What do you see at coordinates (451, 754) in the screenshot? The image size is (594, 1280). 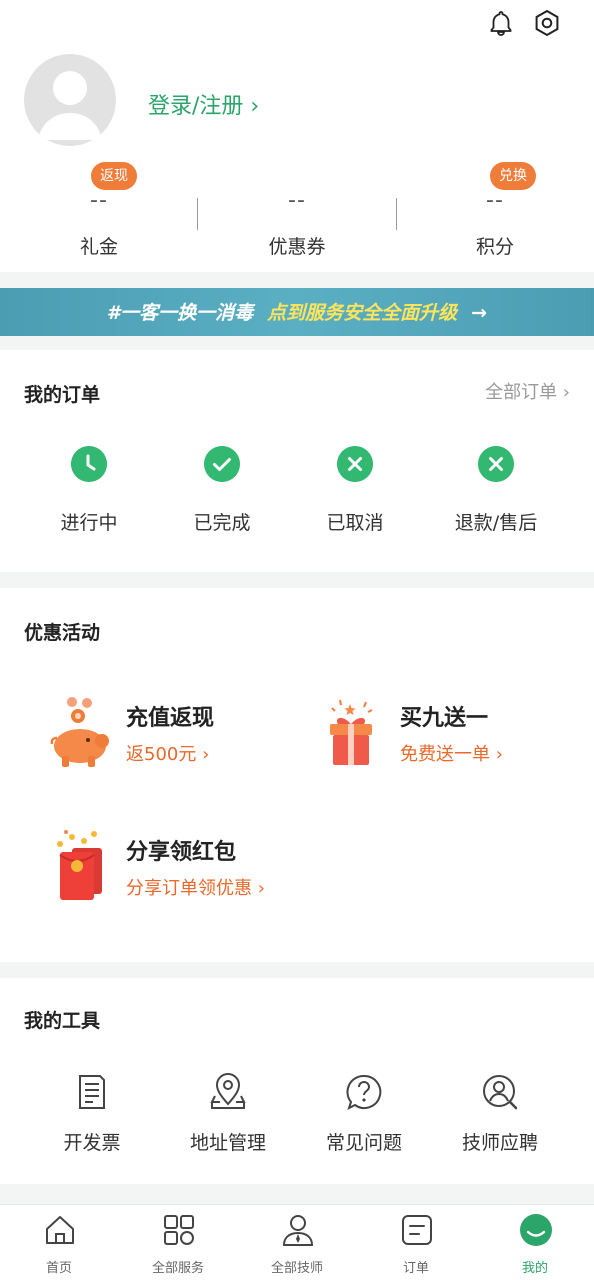 I see `promo-subtitle: 免费送一单 ›` at bounding box center [451, 754].